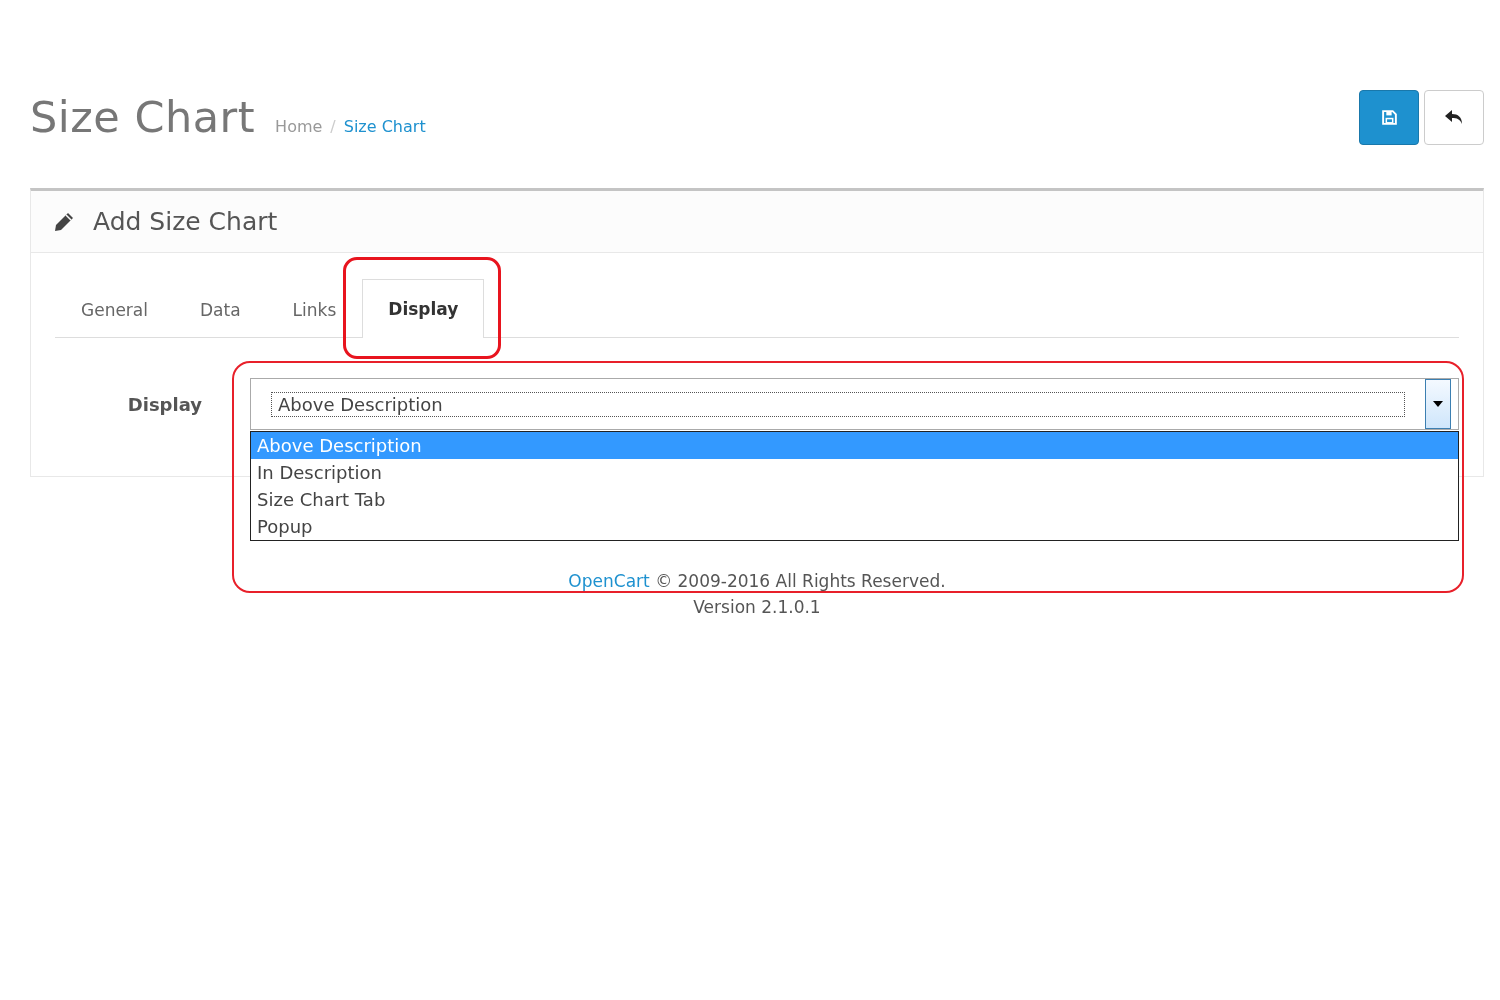 This screenshot has width=1500, height=1000. Describe the element at coordinates (757, 581) in the screenshot. I see `copyright-text: OpenCart © 2009-2016 All Rights Reserved.` at that location.